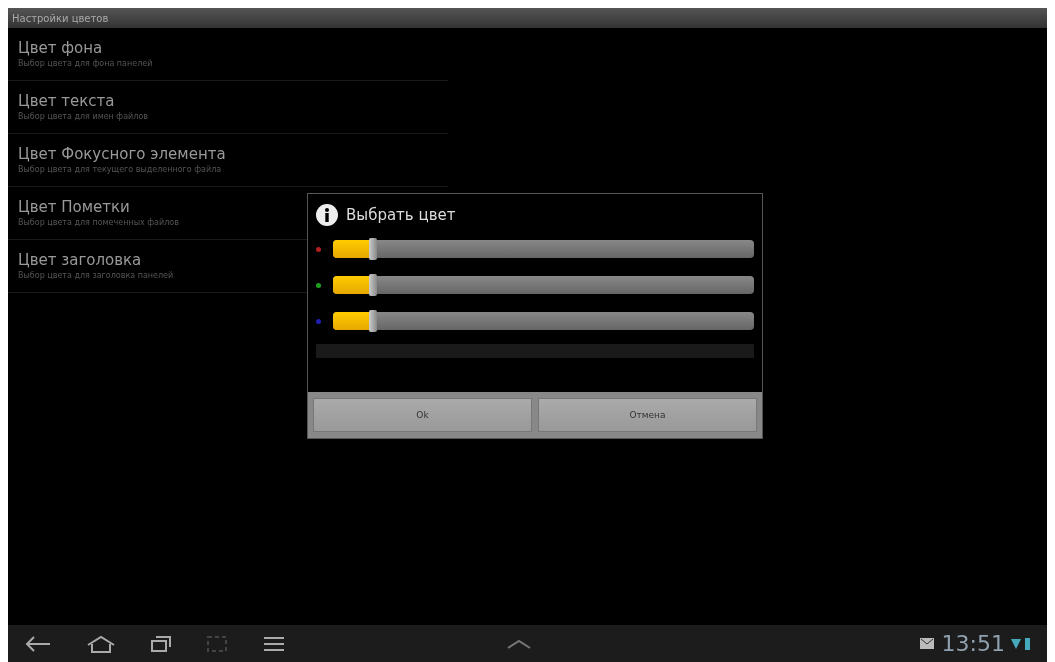 The image size is (1055, 662). Describe the element at coordinates (96, 275) in the screenshot. I see `setting-summary: Выбор цвета для заголовка панелей` at that location.